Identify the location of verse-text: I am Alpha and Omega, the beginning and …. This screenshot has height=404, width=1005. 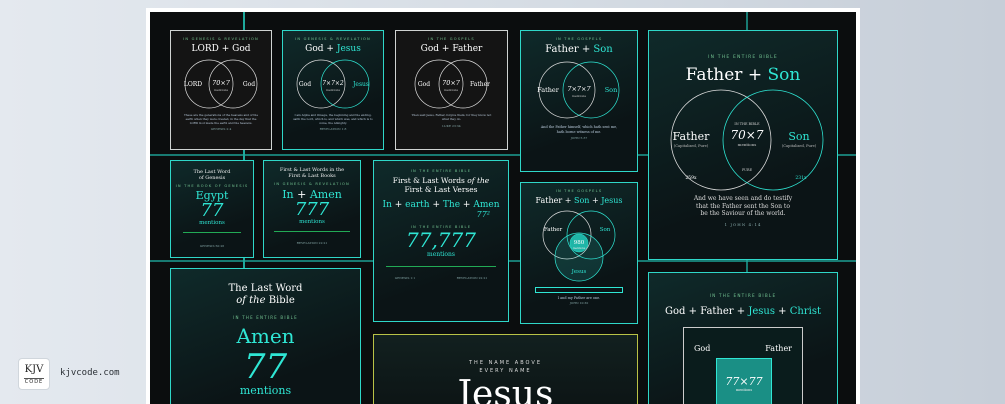
(333, 119).